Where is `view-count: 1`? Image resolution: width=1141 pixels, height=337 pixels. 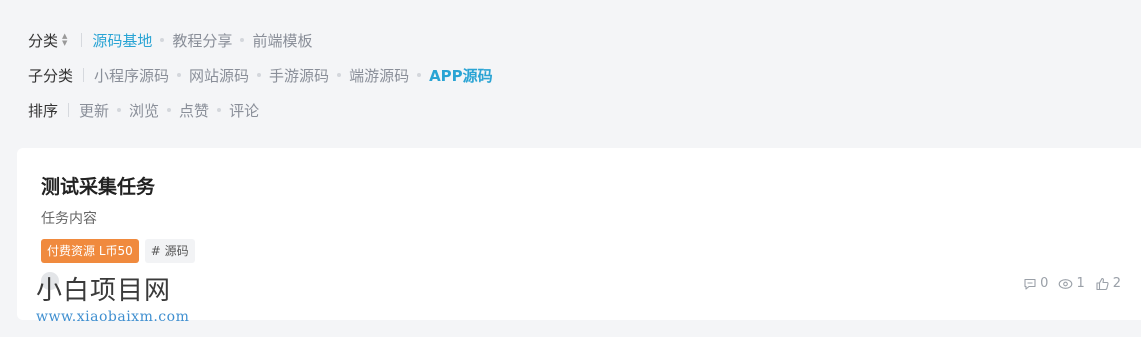 view-count: 1 is located at coordinates (1080, 283).